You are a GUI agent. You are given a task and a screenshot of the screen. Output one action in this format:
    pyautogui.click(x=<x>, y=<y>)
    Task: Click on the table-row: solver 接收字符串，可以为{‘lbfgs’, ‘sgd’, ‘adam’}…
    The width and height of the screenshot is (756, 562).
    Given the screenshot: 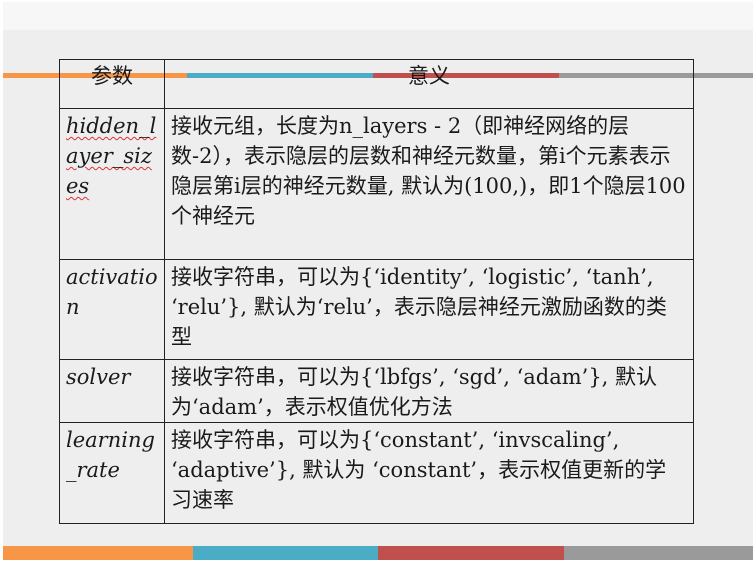 What is the action you would take?
    pyautogui.click(x=376, y=391)
    